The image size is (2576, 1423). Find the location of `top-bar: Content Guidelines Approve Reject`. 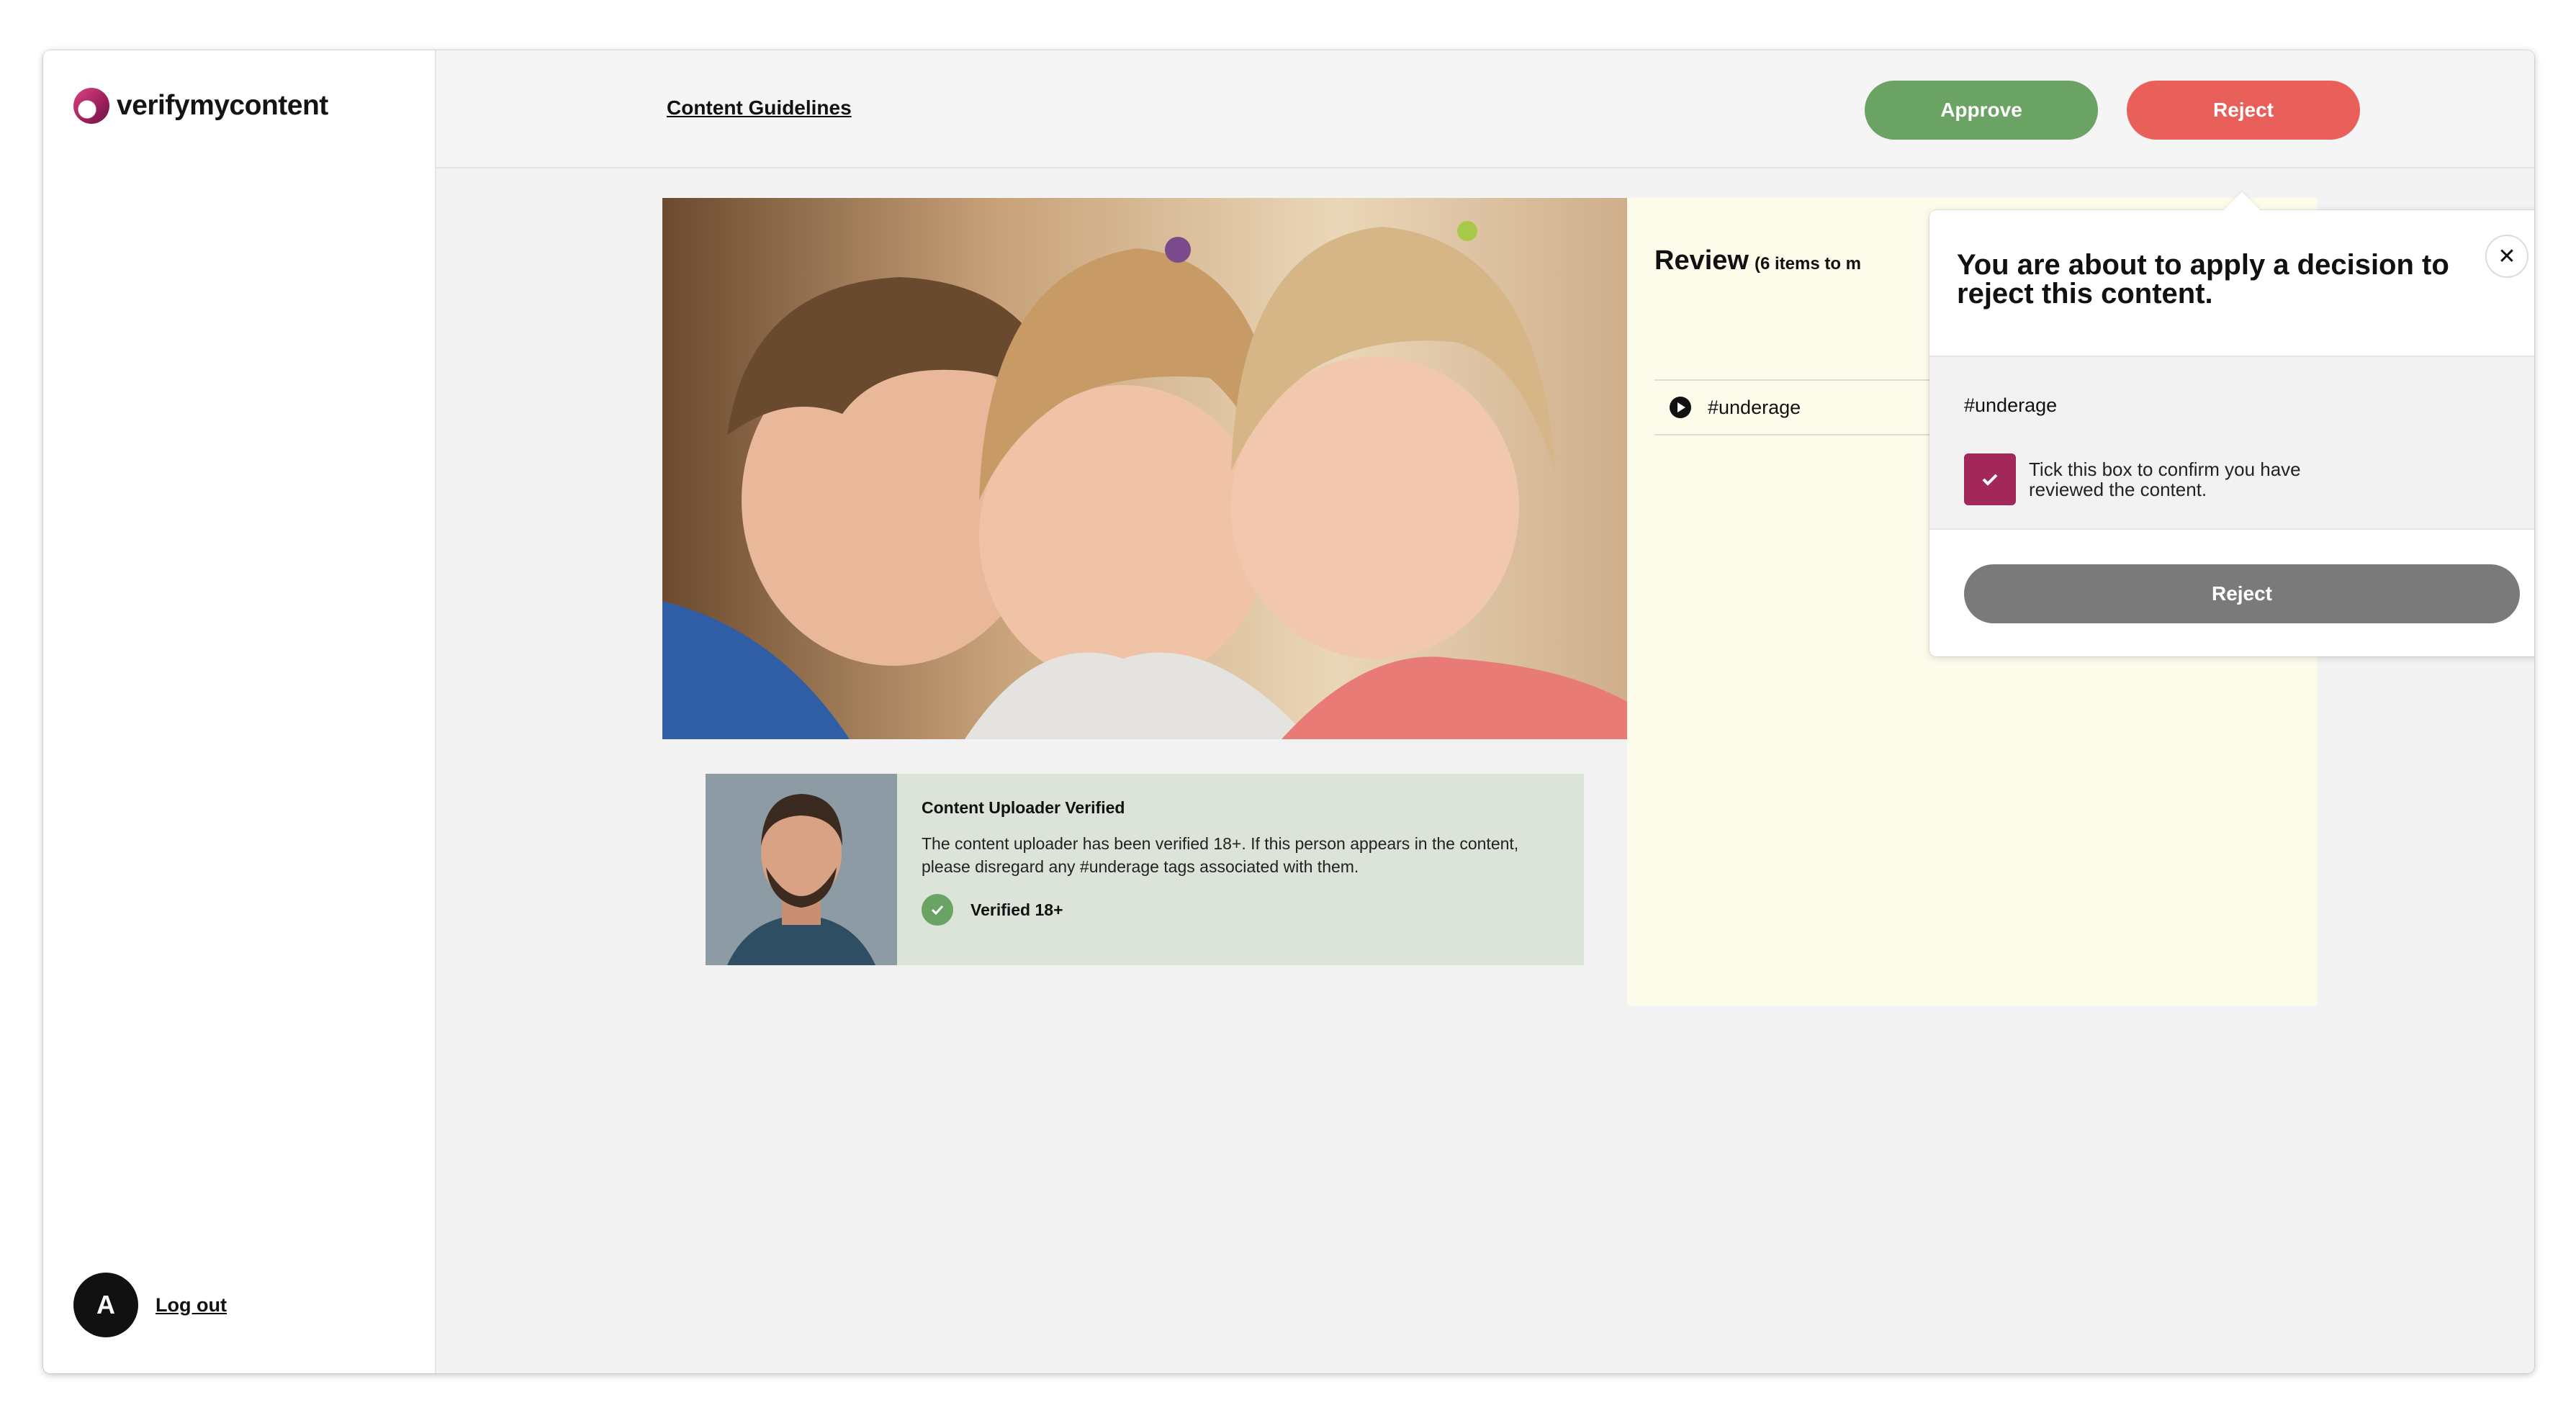

top-bar: Content Guidelines Approve Reject is located at coordinates (1485, 109).